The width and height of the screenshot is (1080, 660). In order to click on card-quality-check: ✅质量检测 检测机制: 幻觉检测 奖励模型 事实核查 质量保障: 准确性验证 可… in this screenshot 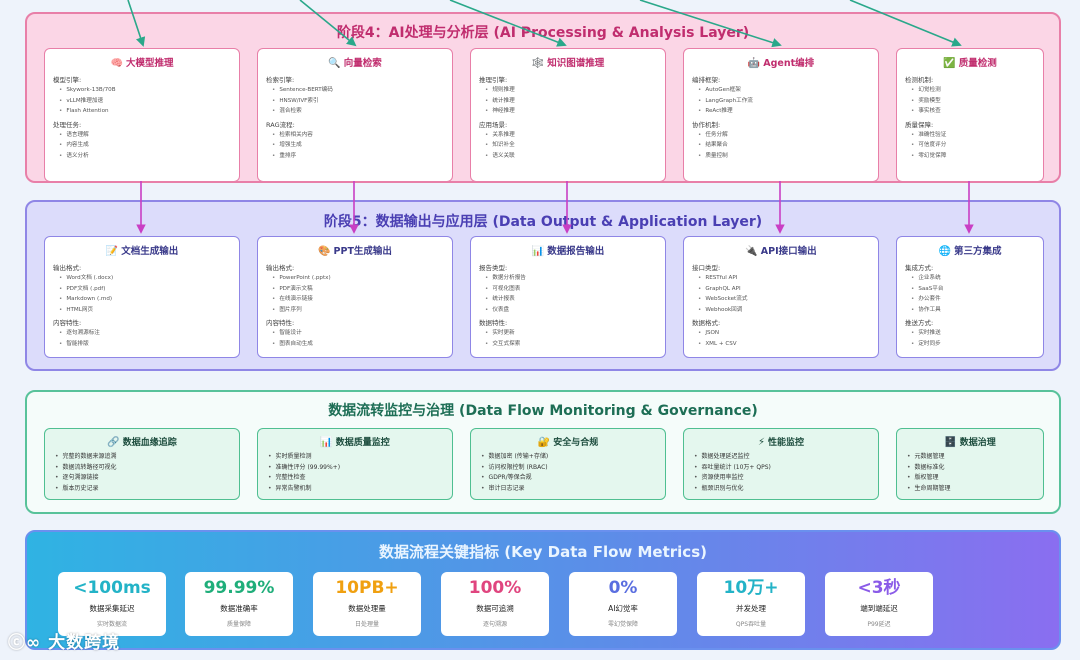, I will do `click(970, 115)`.